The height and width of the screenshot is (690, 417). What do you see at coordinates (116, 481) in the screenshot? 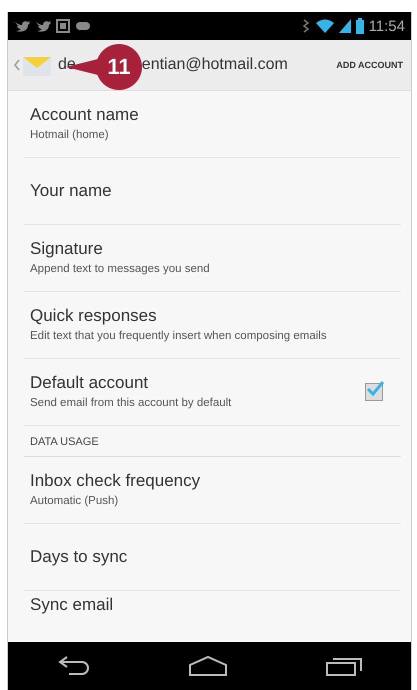
I see `setting-title: Inbox check frequency` at bounding box center [116, 481].